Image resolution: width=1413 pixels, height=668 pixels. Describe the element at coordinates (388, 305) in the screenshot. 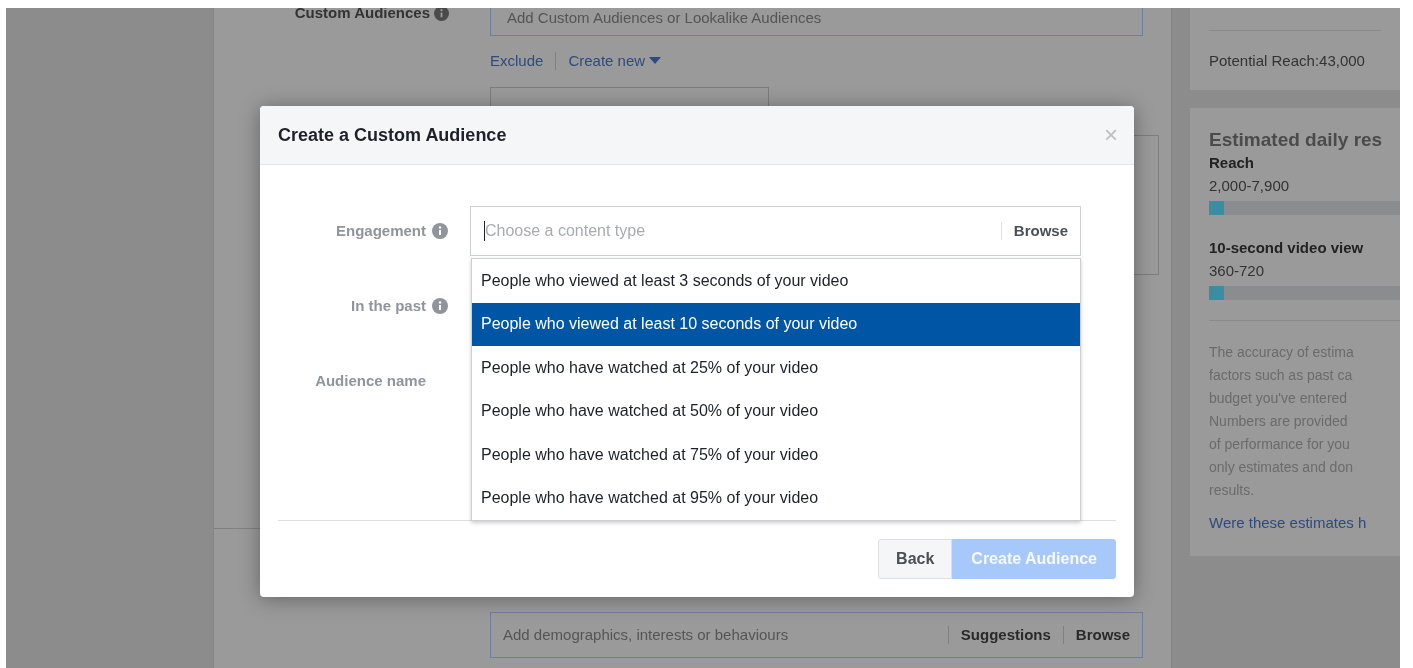

I see `field-label: In the past` at that location.